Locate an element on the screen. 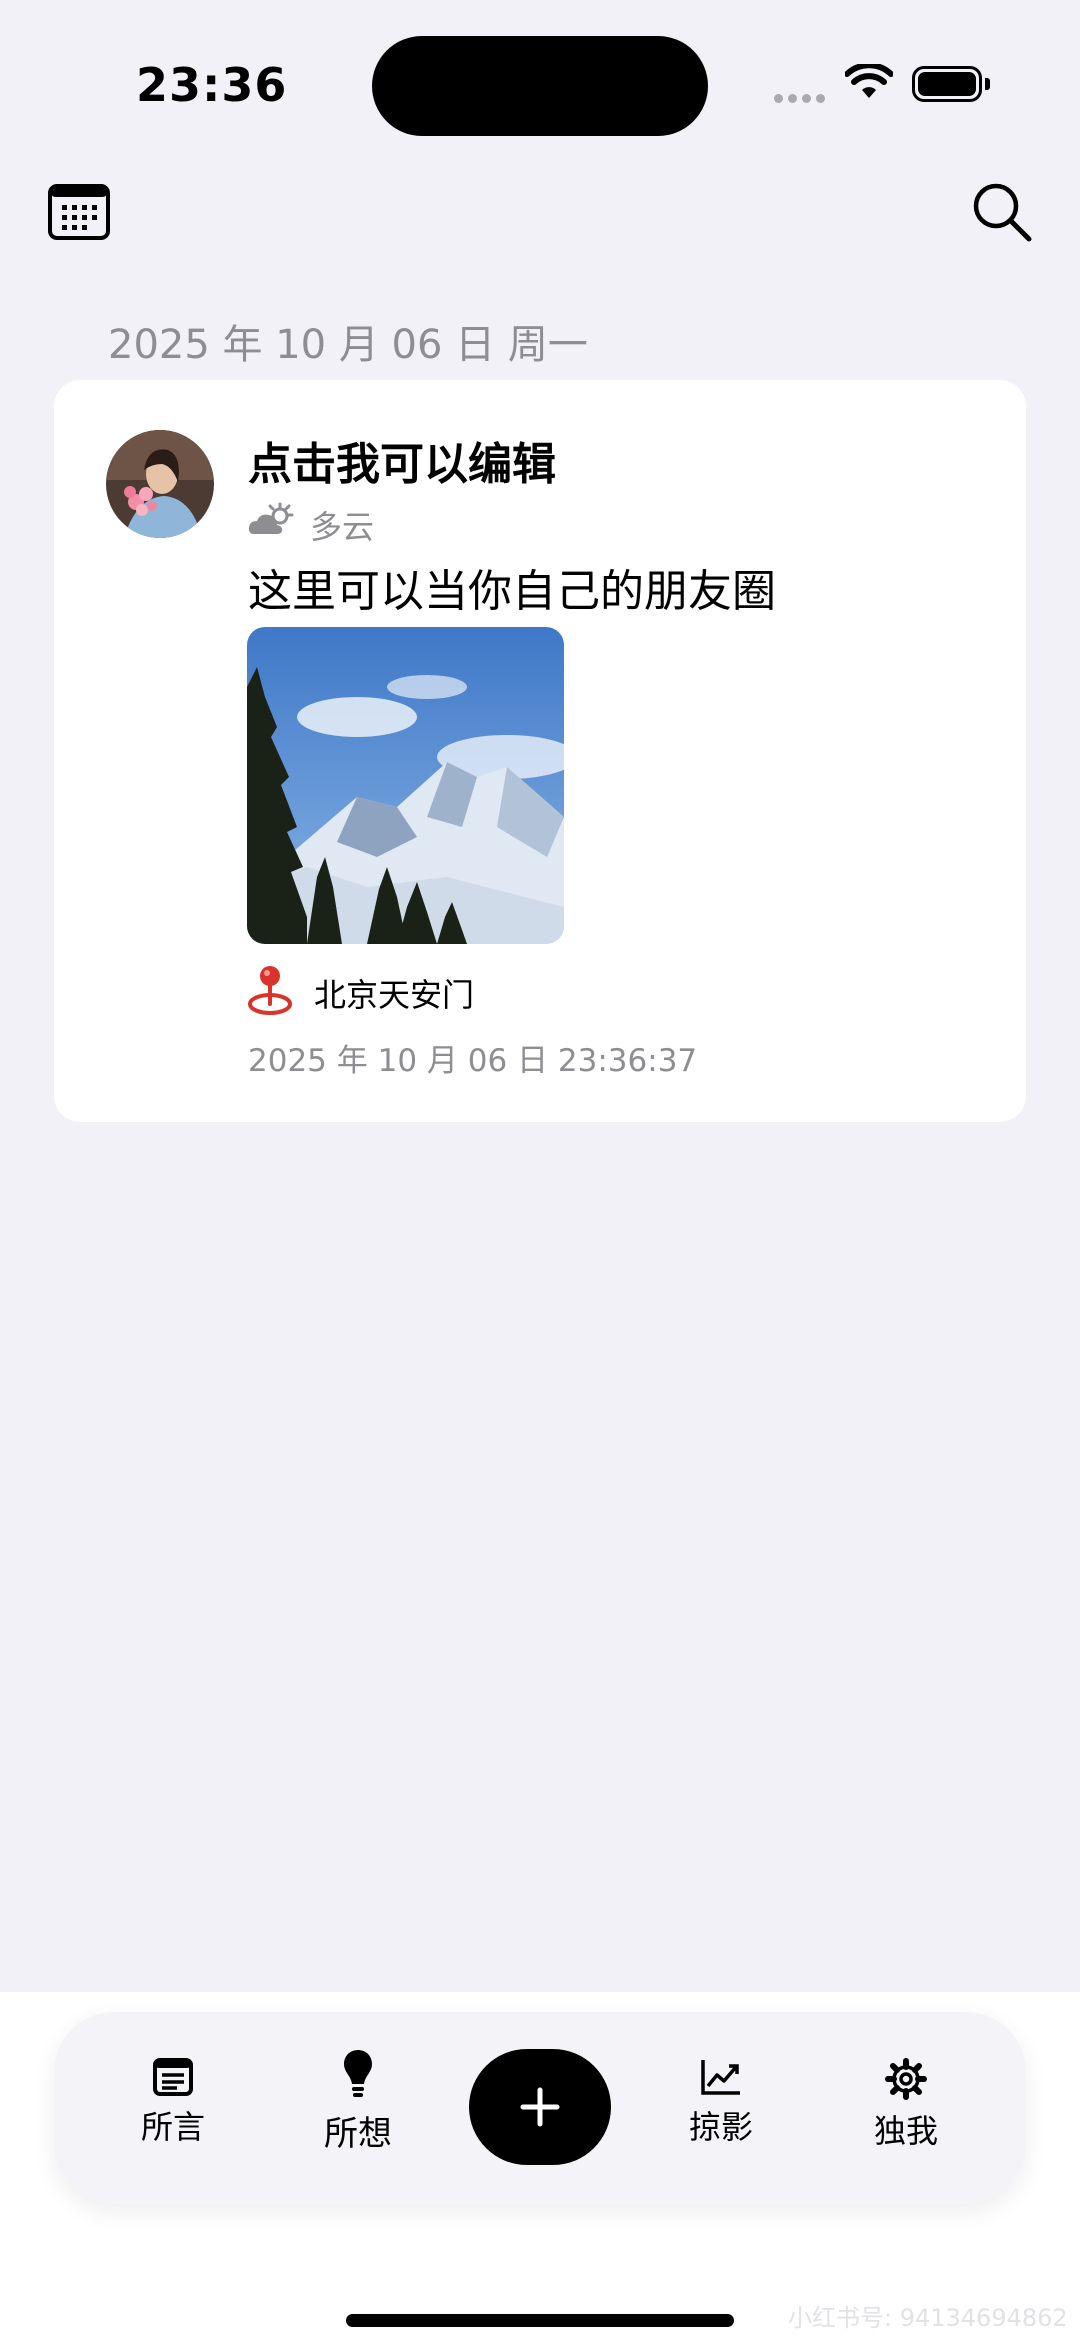 The width and height of the screenshot is (1080, 2348). document-icon is located at coordinates (173, 2077).